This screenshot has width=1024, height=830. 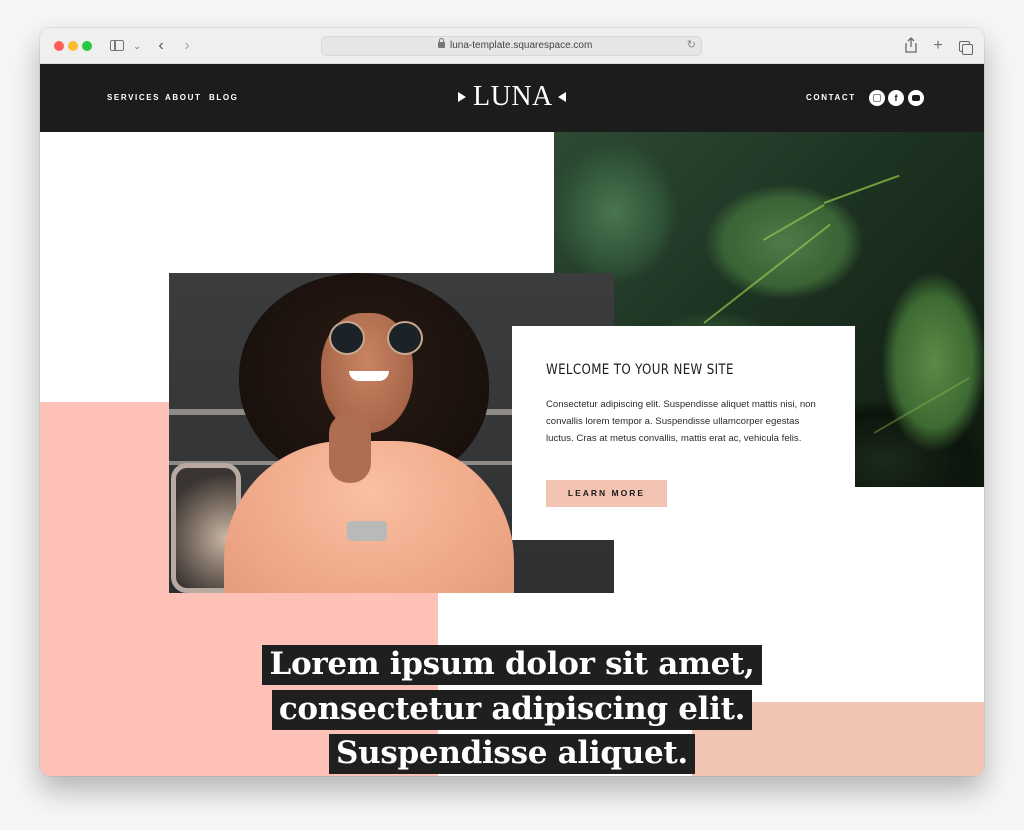 I want to click on headline-line: Suspendisse aliquet., so click(x=512, y=753).